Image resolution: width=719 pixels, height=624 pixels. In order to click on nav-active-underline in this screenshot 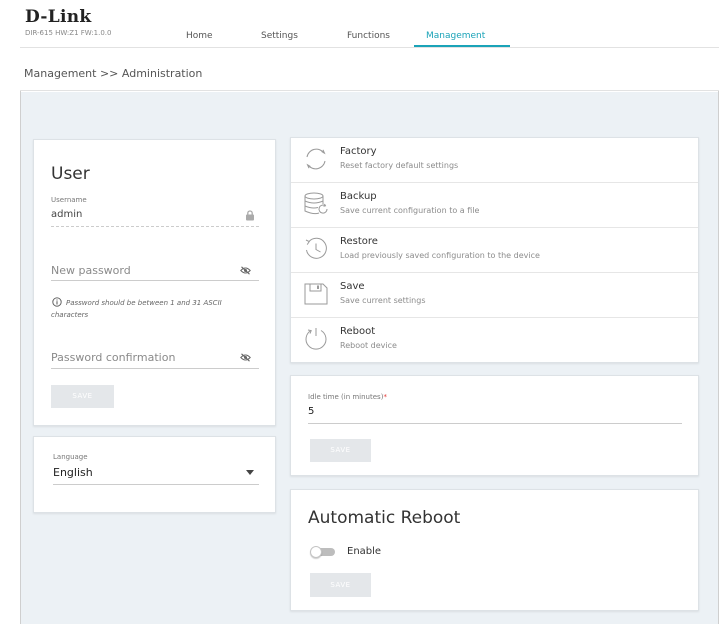, I will do `click(462, 46)`.